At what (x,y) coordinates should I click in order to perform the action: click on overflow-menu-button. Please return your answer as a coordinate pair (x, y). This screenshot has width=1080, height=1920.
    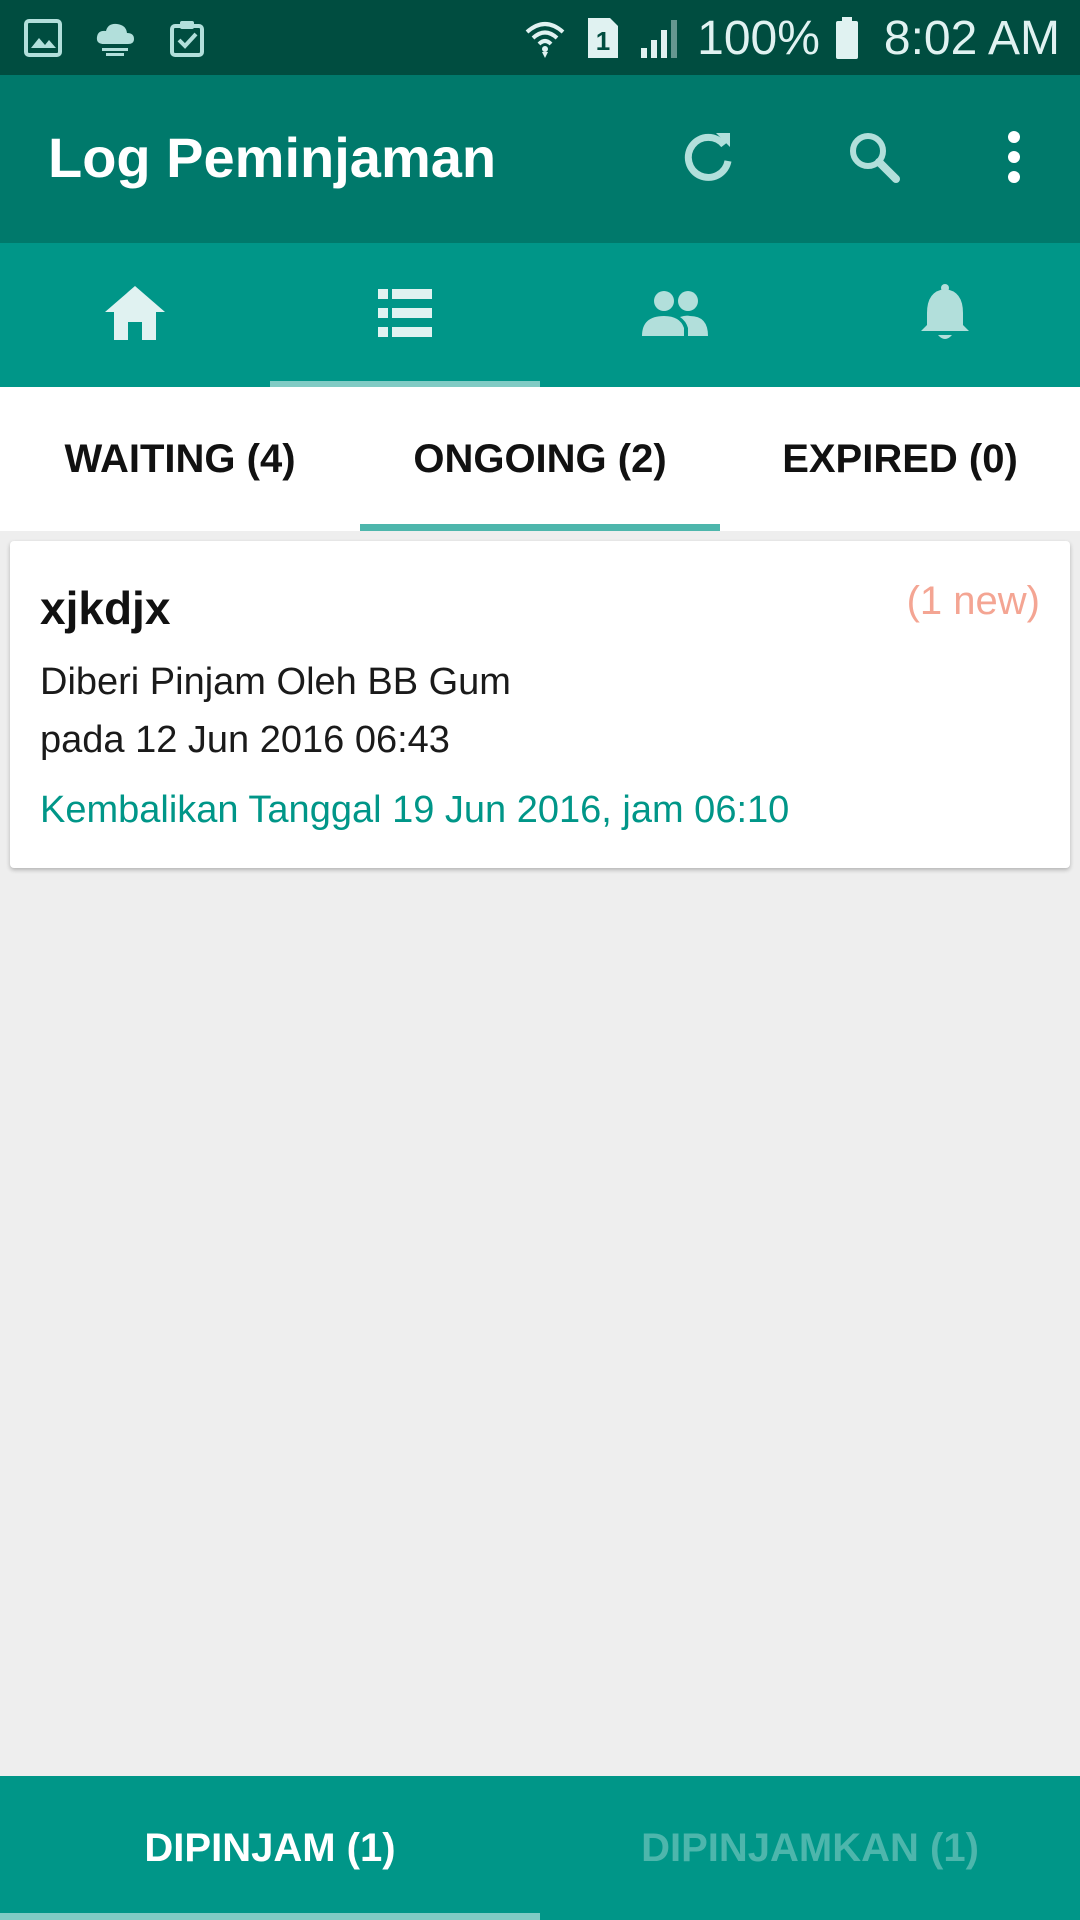
    Looking at the image, I should click on (1014, 159).